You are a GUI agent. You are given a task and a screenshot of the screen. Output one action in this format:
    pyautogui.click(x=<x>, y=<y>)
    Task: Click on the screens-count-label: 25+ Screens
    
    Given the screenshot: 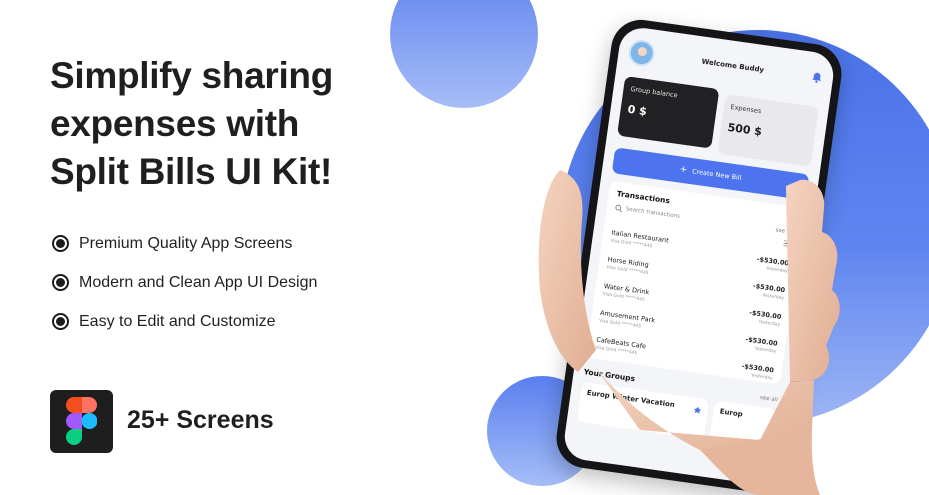 What is the action you would take?
    pyautogui.click(x=200, y=420)
    